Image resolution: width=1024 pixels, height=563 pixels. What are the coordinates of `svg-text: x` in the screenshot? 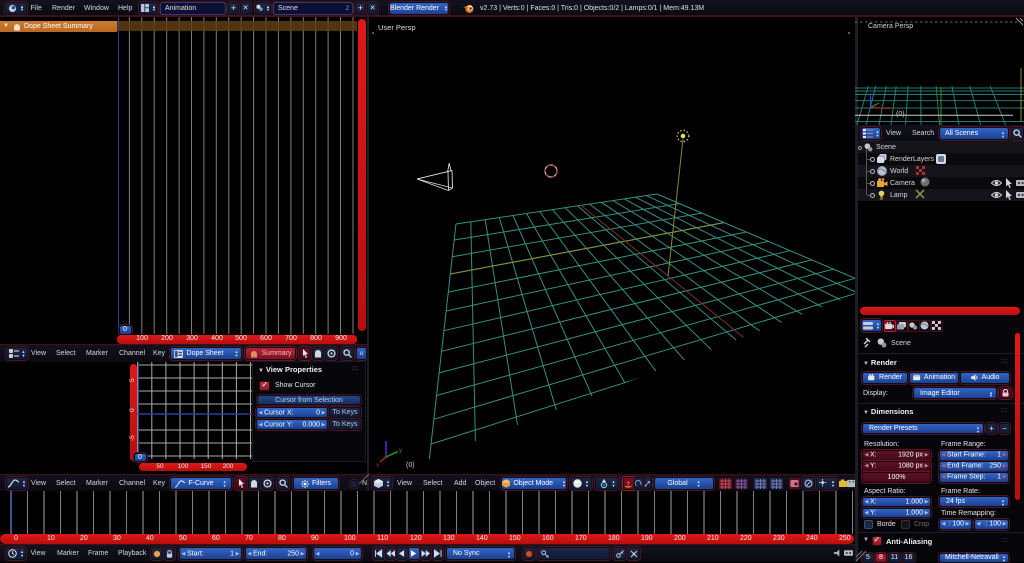 It's located at (377, 466).